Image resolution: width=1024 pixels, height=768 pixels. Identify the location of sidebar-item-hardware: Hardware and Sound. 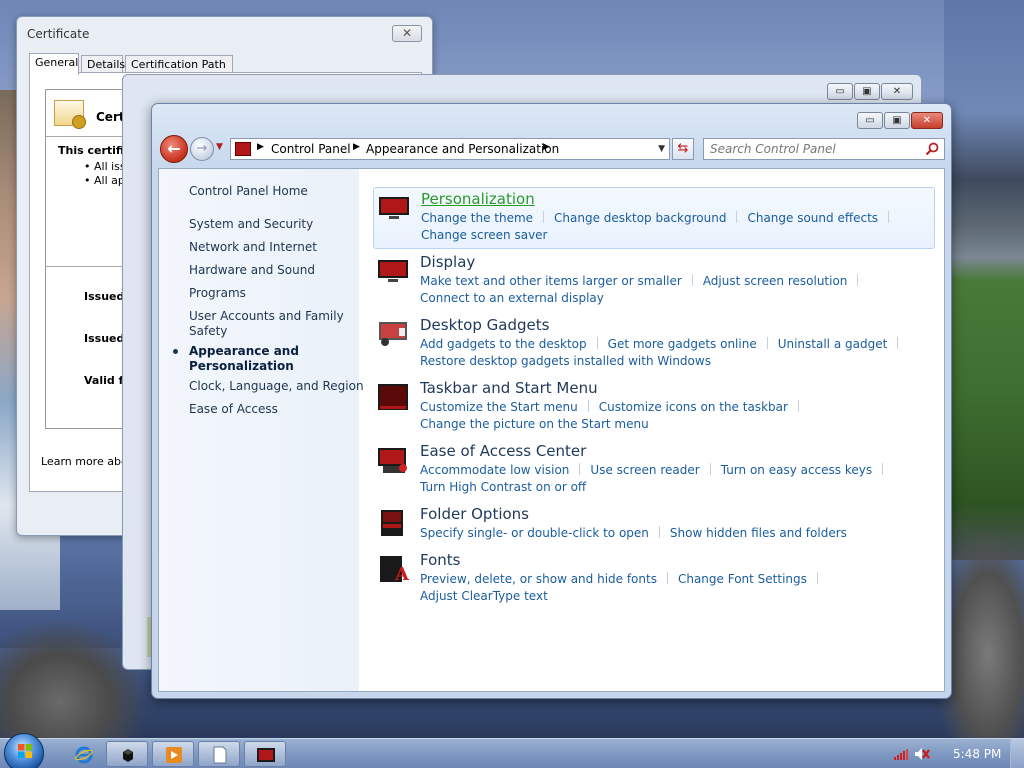
(252, 270).